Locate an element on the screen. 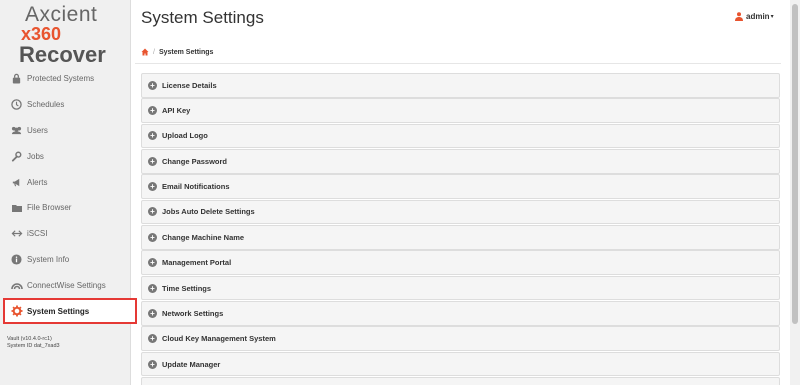 Image resolution: width=800 pixels, height=385 pixels. user-menu: admin ▾ is located at coordinates (754, 16).